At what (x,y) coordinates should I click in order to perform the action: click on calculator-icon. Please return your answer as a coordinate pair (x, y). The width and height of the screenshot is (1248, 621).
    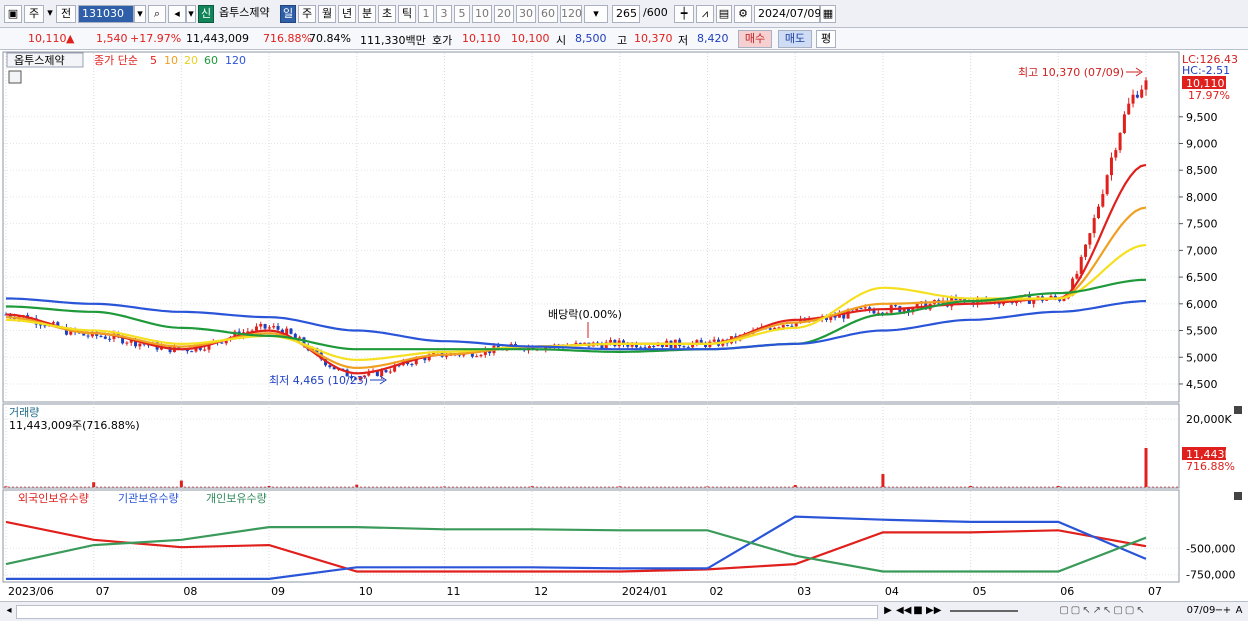
    Looking at the image, I should click on (15, 77).